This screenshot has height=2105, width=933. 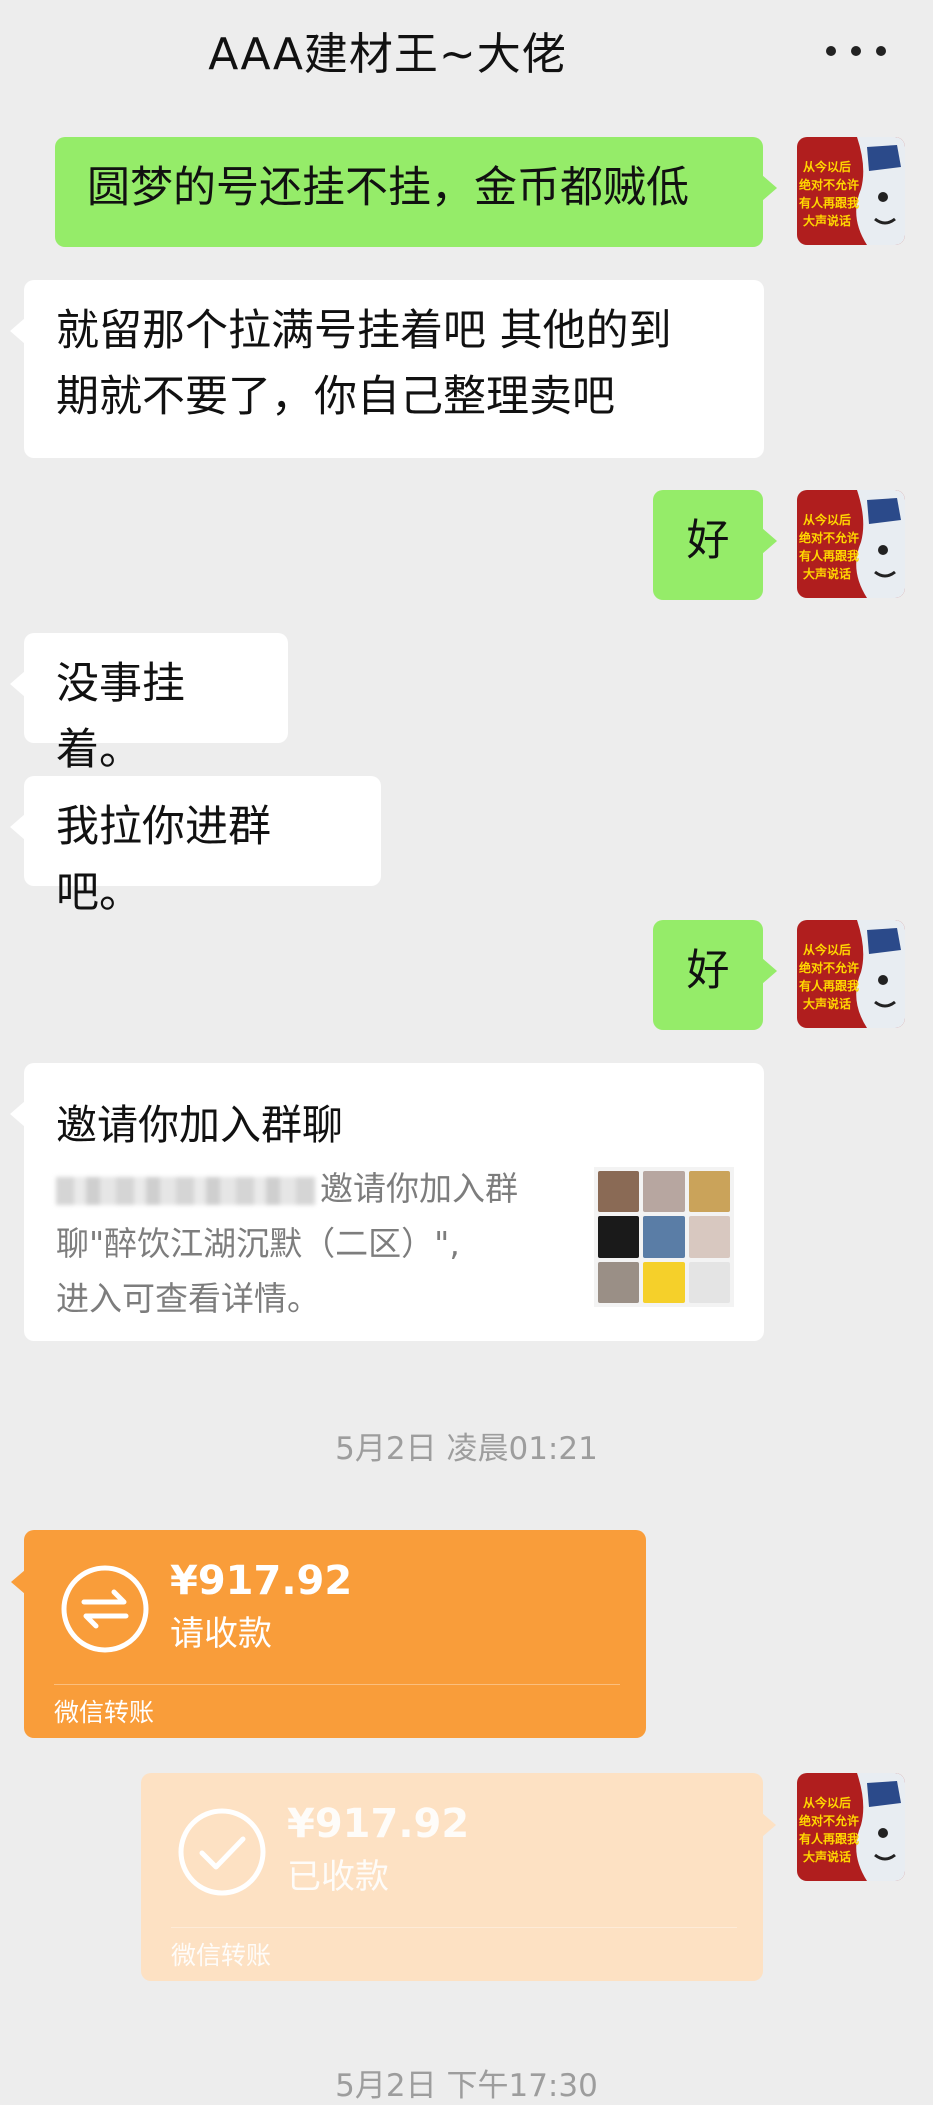 What do you see at coordinates (387, 54) in the screenshot?
I see `chat-title: AAA建材王~大佬` at bounding box center [387, 54].